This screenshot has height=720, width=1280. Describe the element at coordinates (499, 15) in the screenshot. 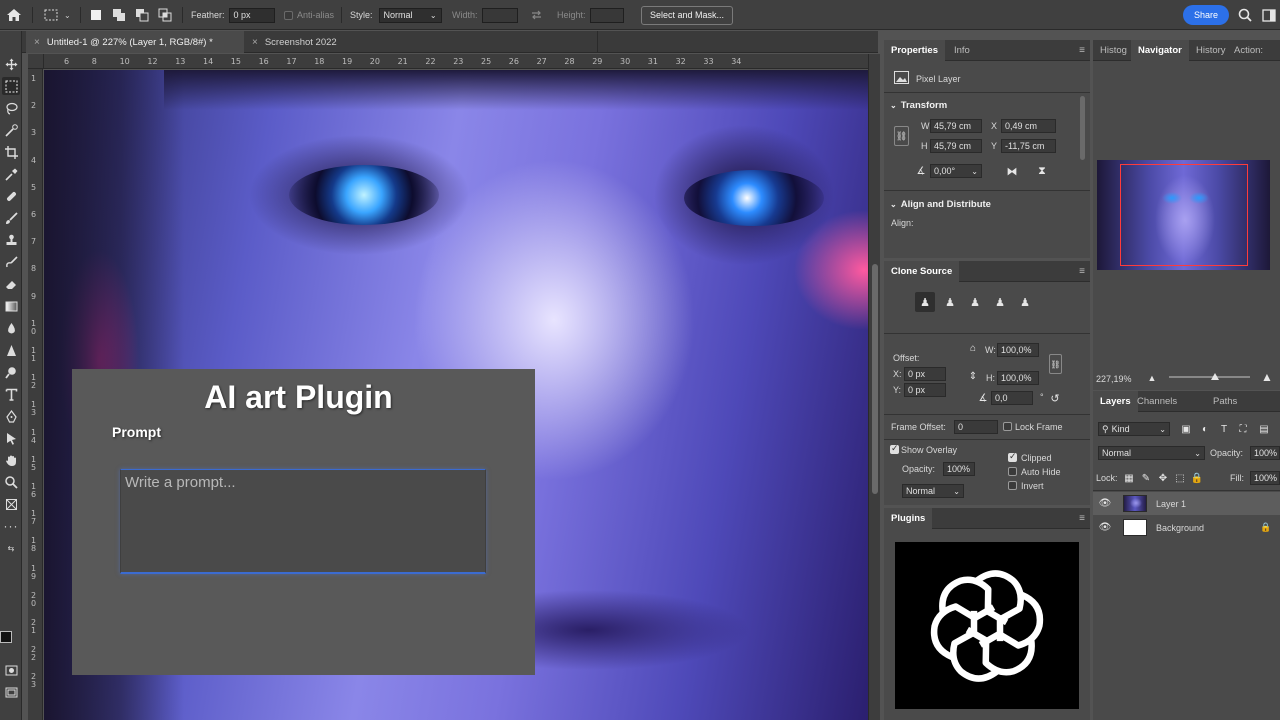

I see `width-input` at that location.